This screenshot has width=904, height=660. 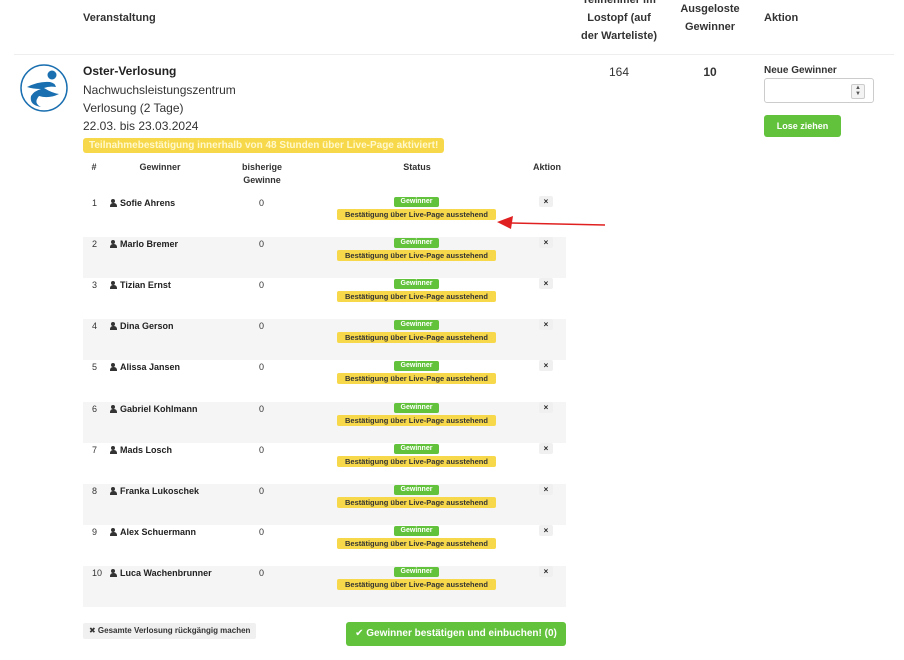 I want to click on winners-count: 10, so click(x=710, y=72).